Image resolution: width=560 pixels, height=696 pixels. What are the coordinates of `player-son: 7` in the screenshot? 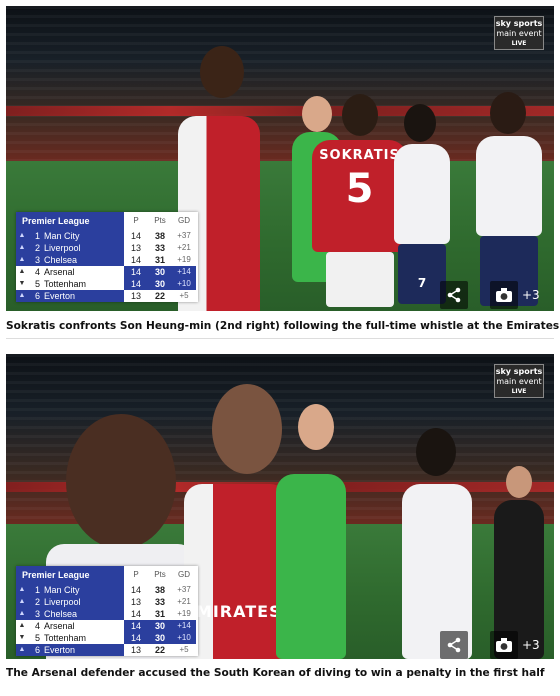 It's located at (422, 207).